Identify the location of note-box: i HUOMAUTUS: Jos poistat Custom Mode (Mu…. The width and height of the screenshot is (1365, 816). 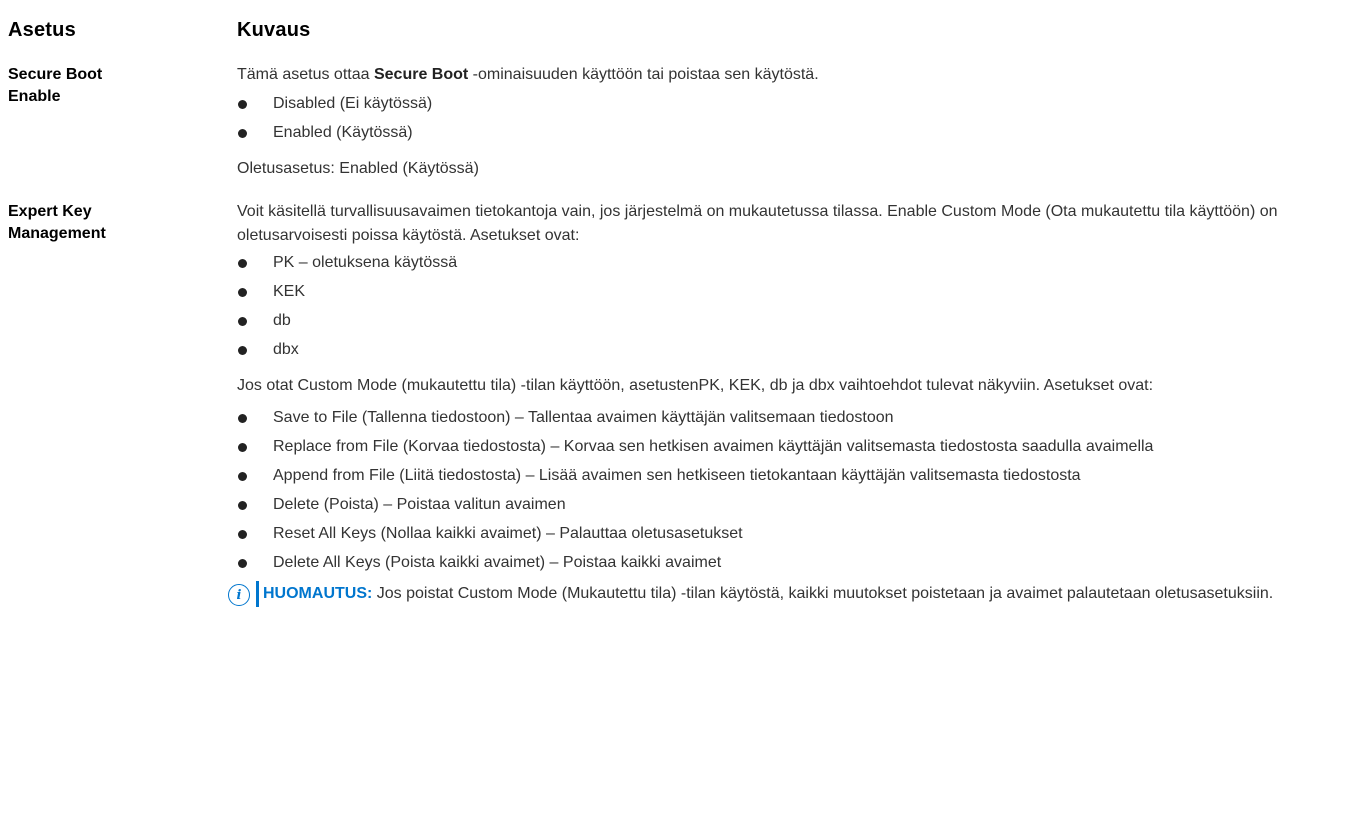
(793, 594).